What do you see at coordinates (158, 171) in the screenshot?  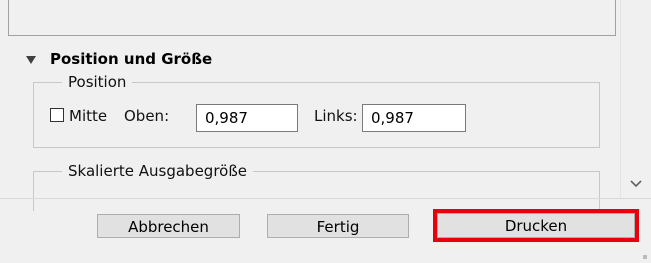 I see `scaled-output-size-legend: Skalierte Ausgabegröße` at bounding box center [158, 171].